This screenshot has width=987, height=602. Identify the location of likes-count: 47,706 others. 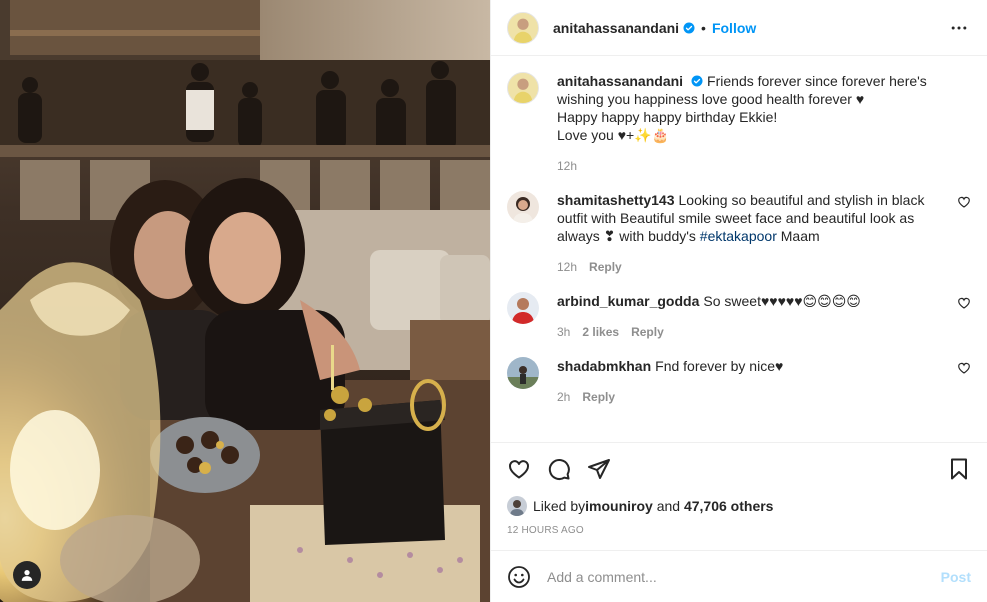
(729, 506).